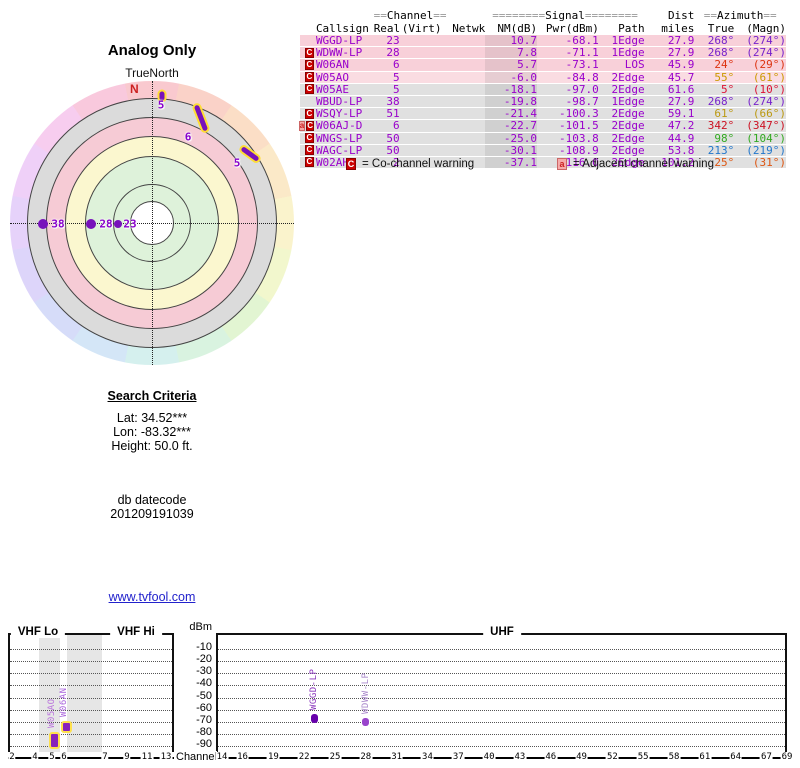 Image resolution: width=800 pixels, height=768 pixels. What do you see at coordinates (543, 65) in the screenshot?
I see `table-row: C W06AN 6 5.7 -73.1 LOS 45.9 24° (29°)` at bounding box center [543, 65].